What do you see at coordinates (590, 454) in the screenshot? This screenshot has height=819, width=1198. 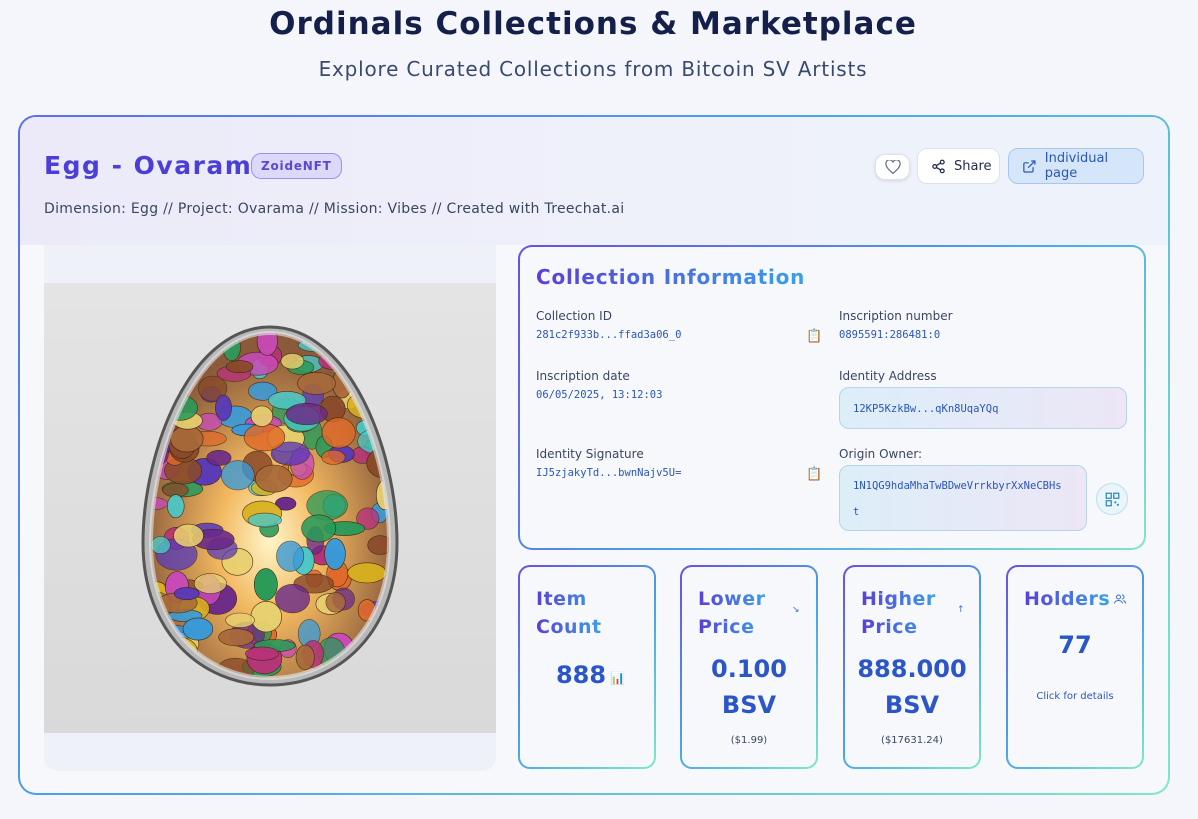 I see `identity-signature-label: Identity Signature` at bounding box center [590, 454].